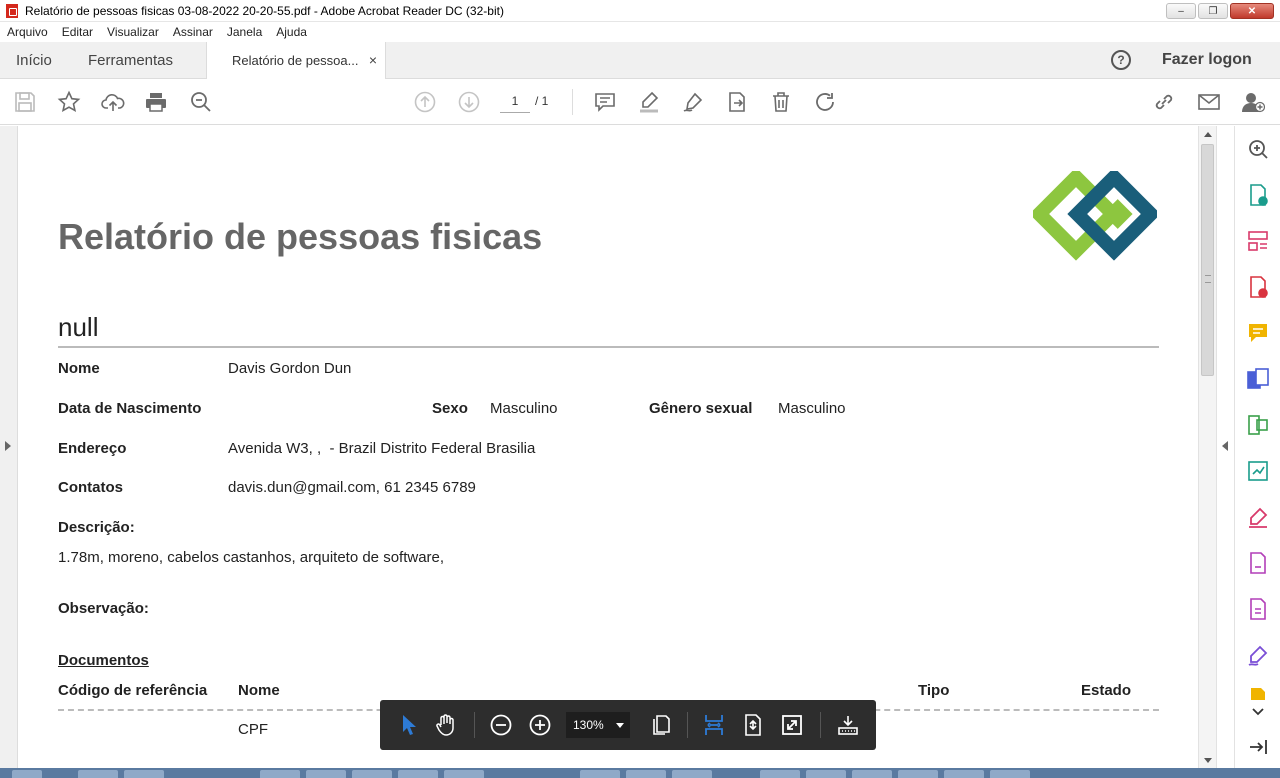 Image resolution: width=1280 pixels, height=778 pixels. Describe the element at coordinates (69, 102) in the screenshot. I see `star-icon` at that location.